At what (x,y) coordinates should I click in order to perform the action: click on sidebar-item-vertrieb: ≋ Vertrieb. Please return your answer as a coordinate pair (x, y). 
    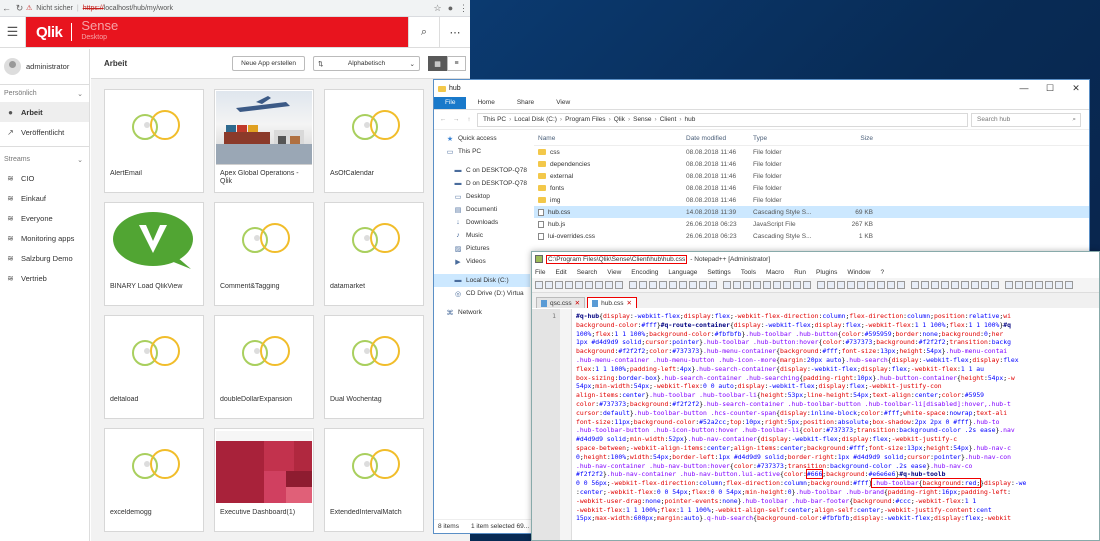
    Looking at the image, I should click on (44, 278).